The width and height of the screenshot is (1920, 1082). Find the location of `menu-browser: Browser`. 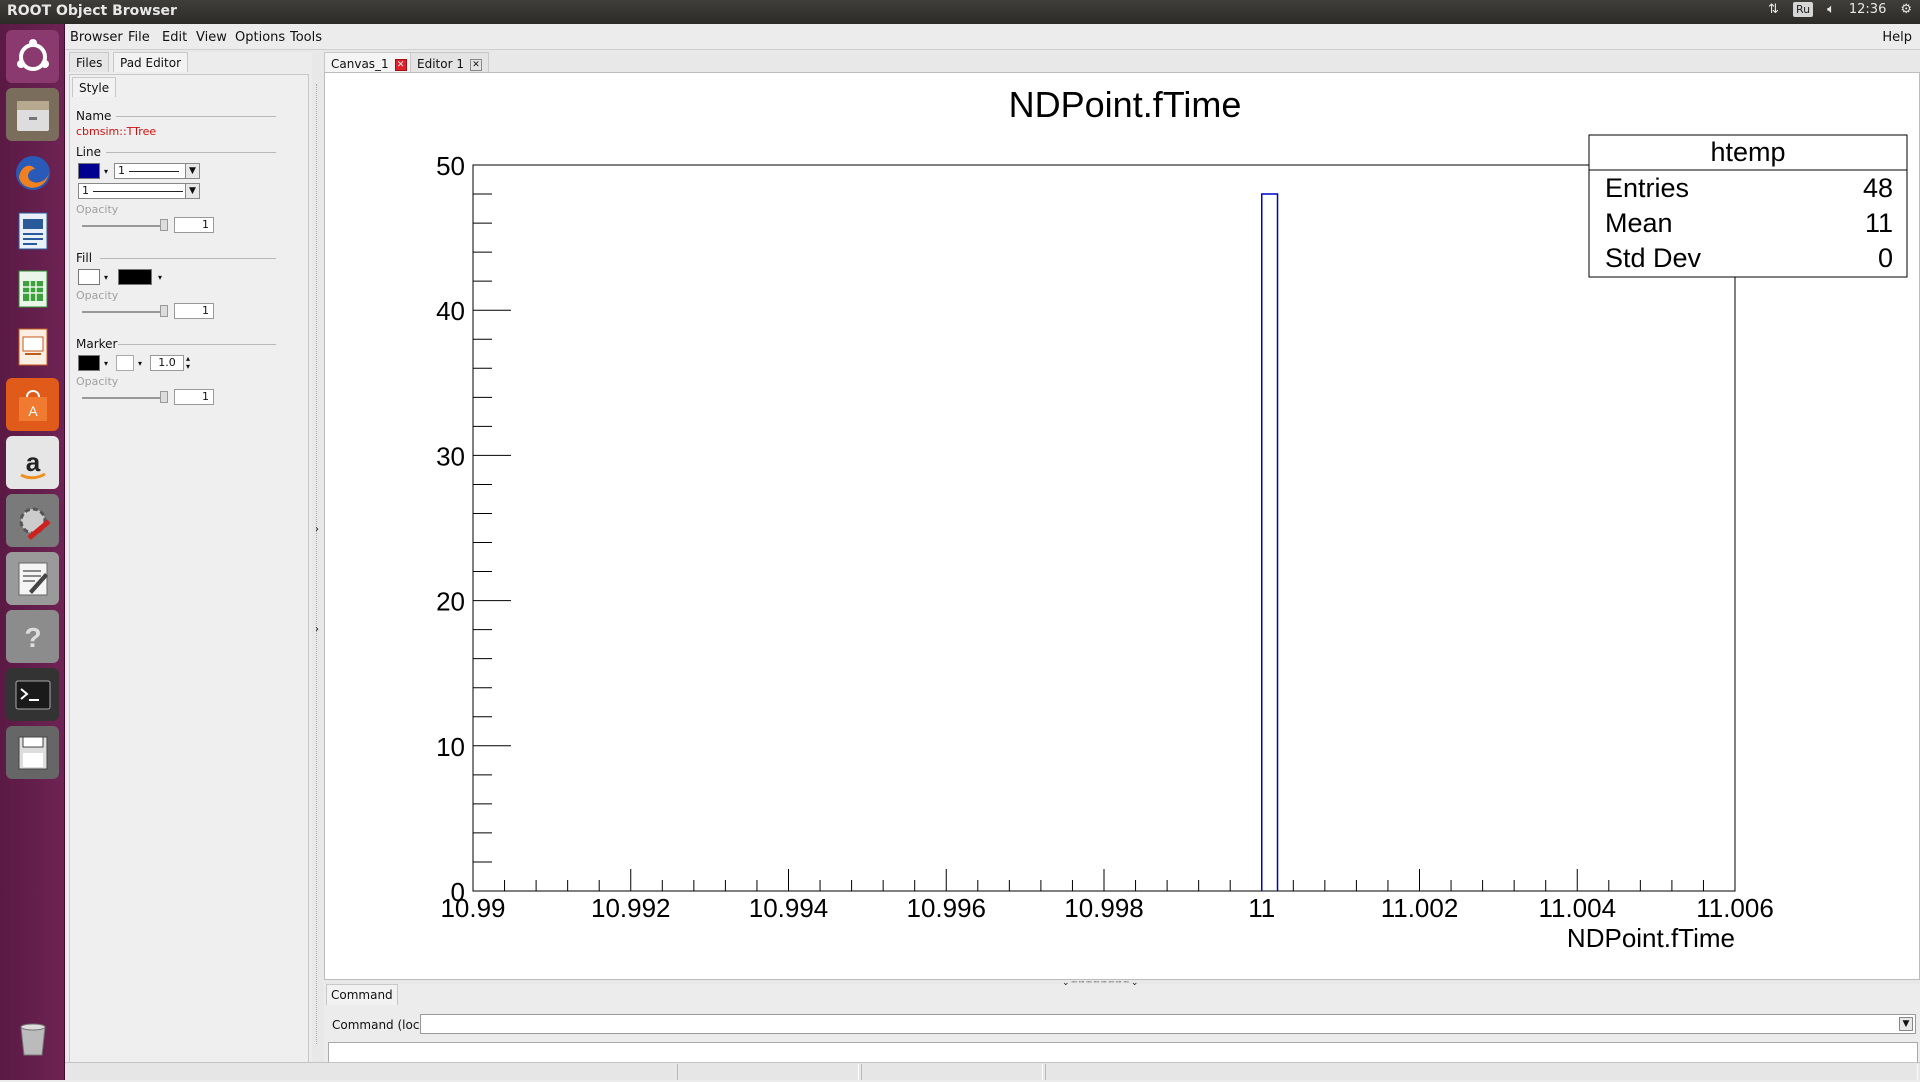

menu-browser: Browser is located at coordinates (96, 37).